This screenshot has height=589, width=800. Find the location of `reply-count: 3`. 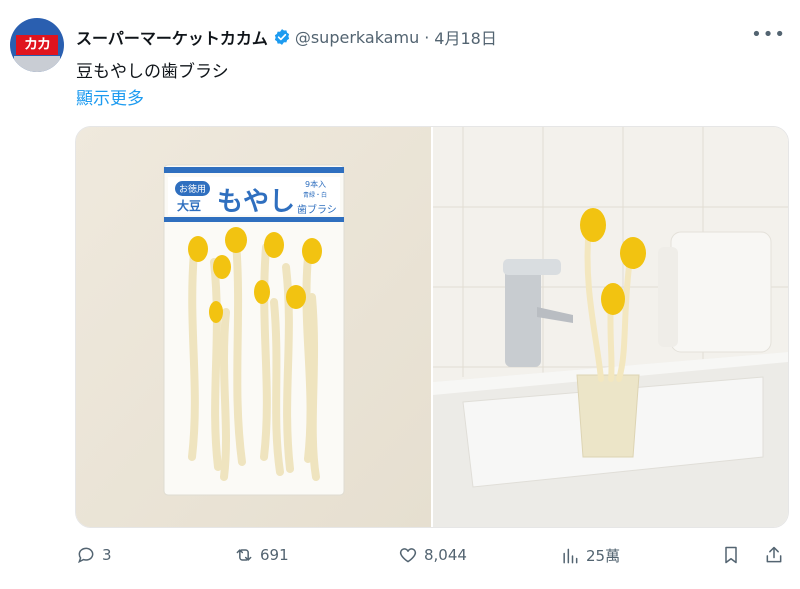

reply-count: 3 is located at coordinates (107, 555).